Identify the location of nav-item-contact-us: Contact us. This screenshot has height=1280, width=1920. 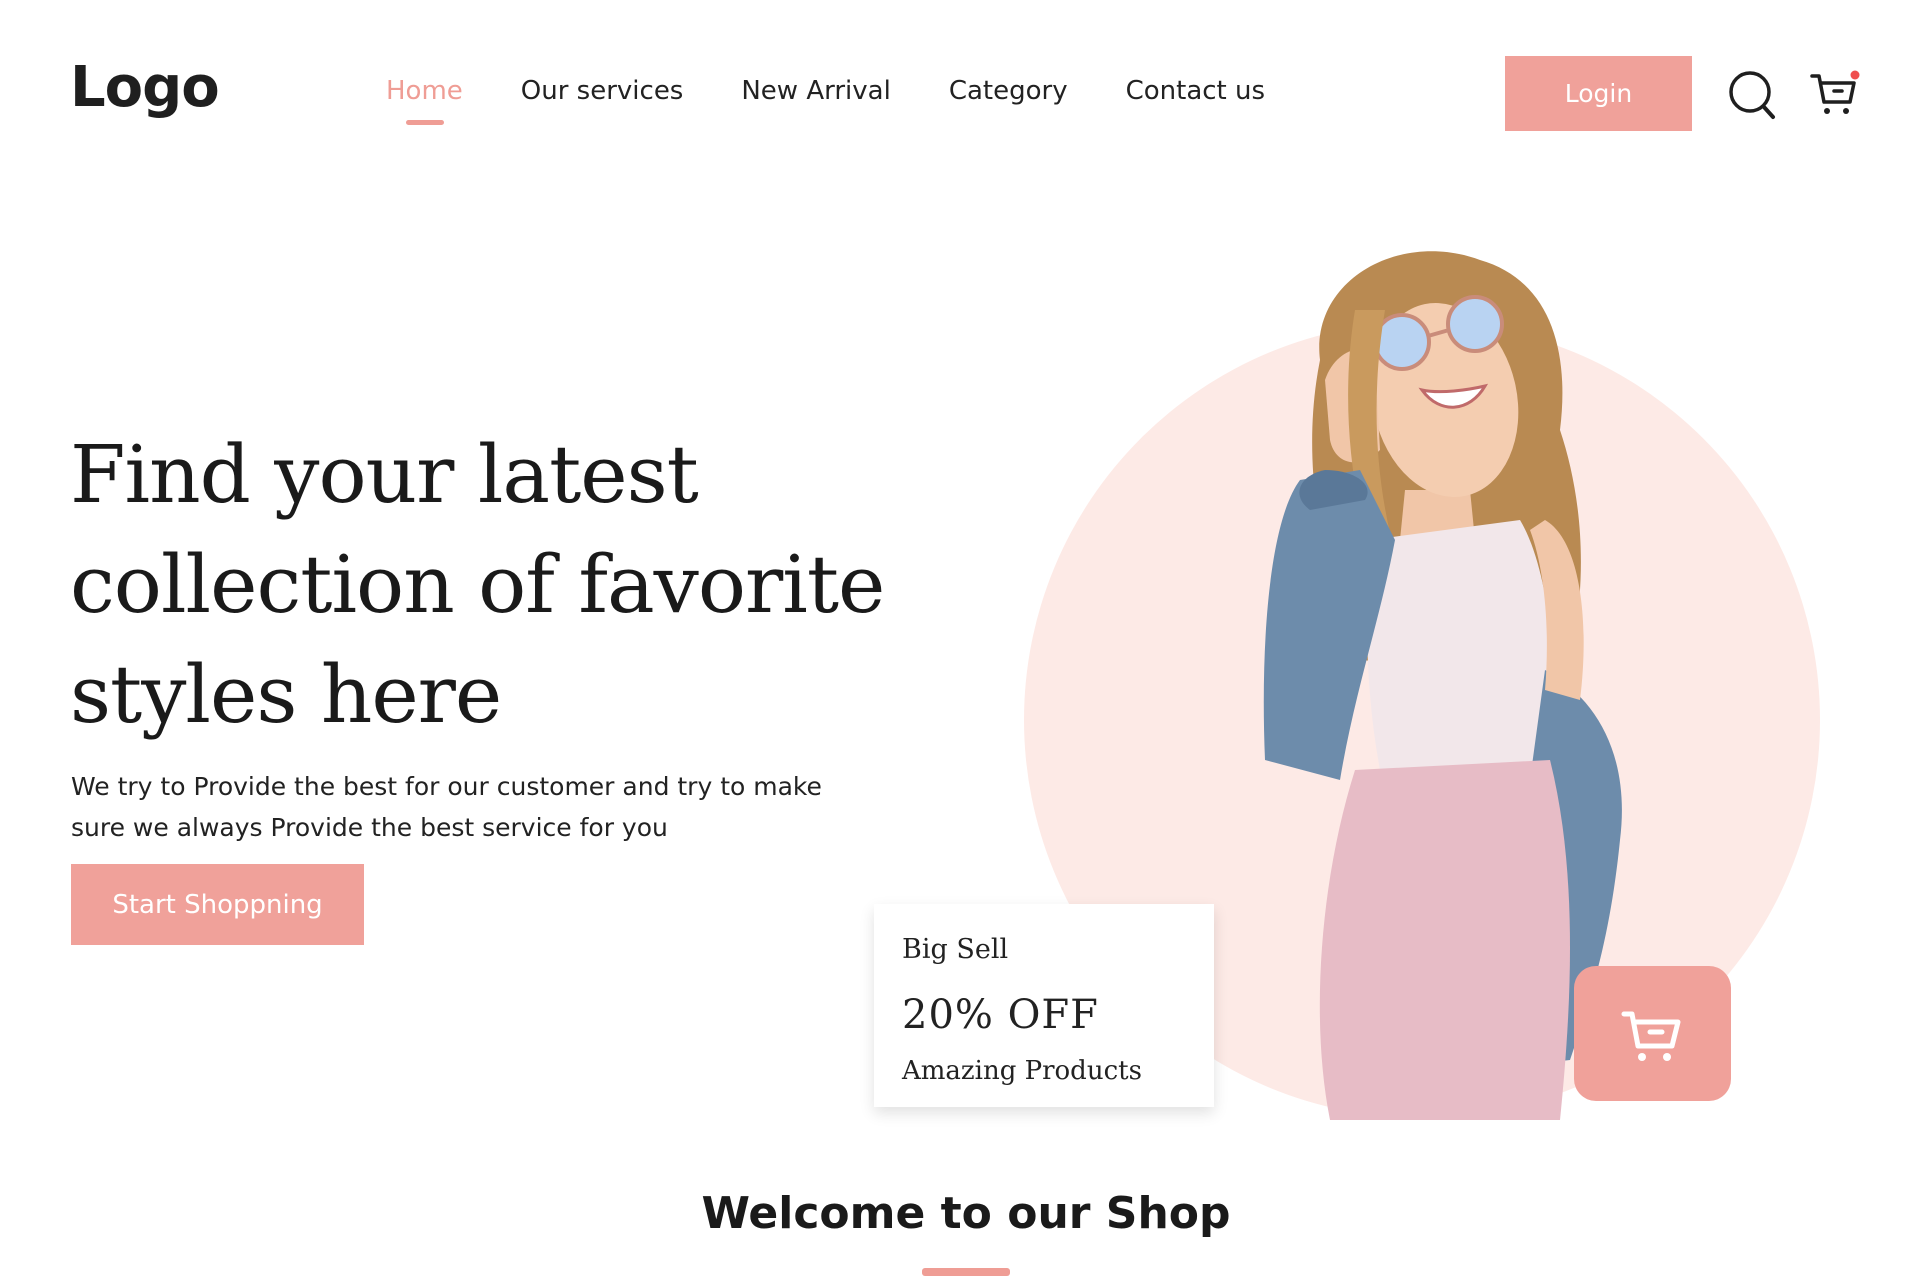
(1195, 91).